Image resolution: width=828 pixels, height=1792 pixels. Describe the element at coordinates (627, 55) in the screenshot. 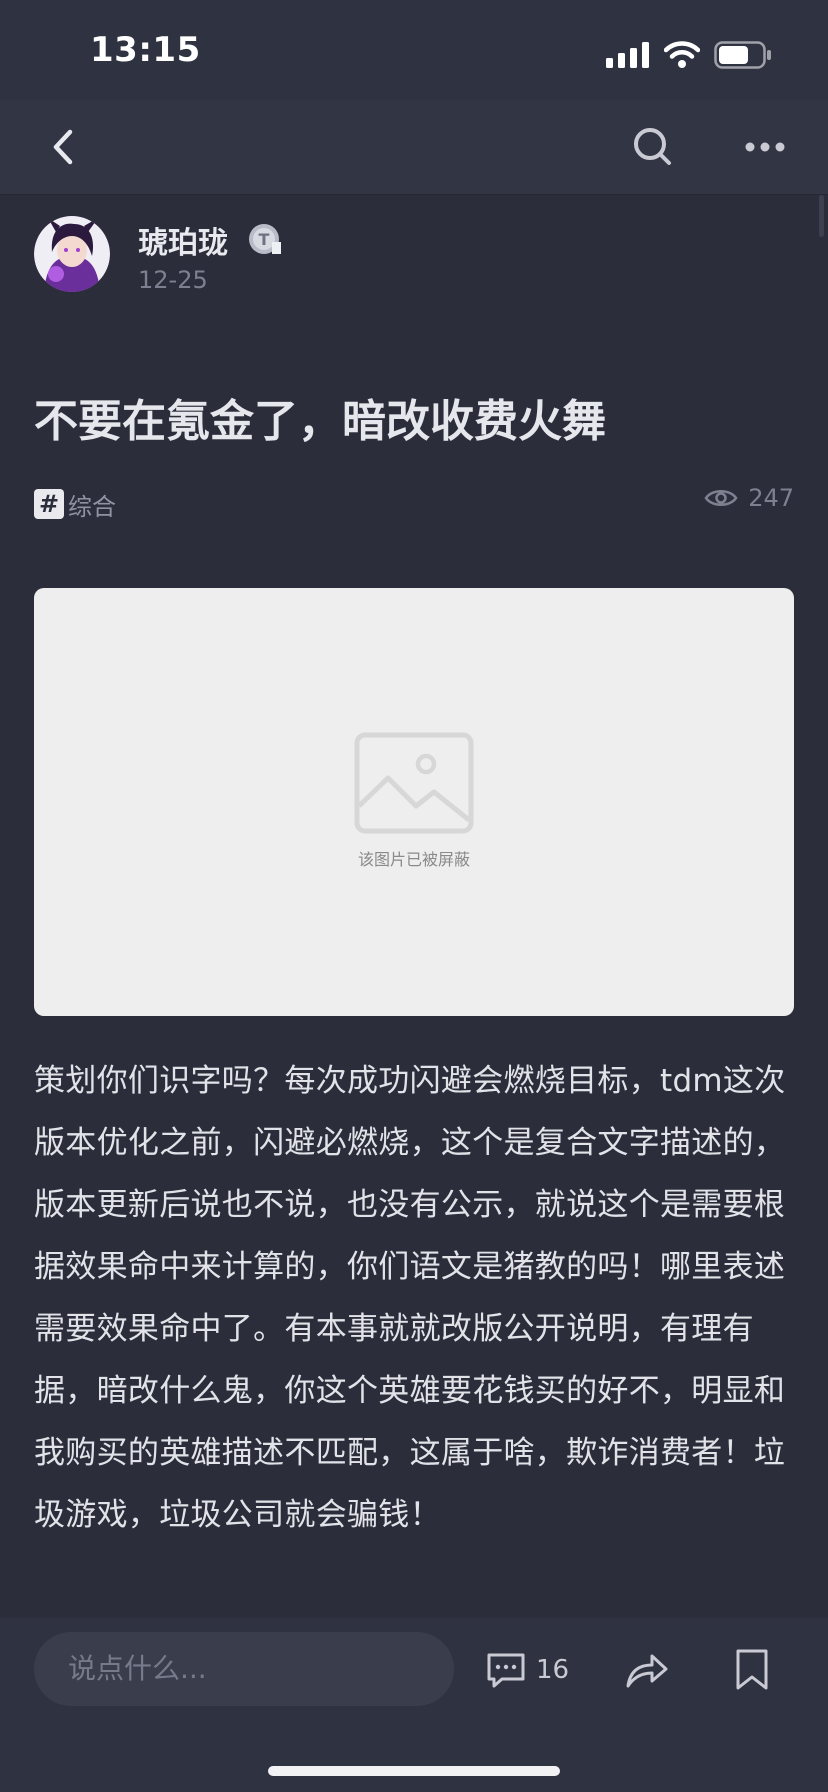

I see `cellular-signal-icon` at that location.